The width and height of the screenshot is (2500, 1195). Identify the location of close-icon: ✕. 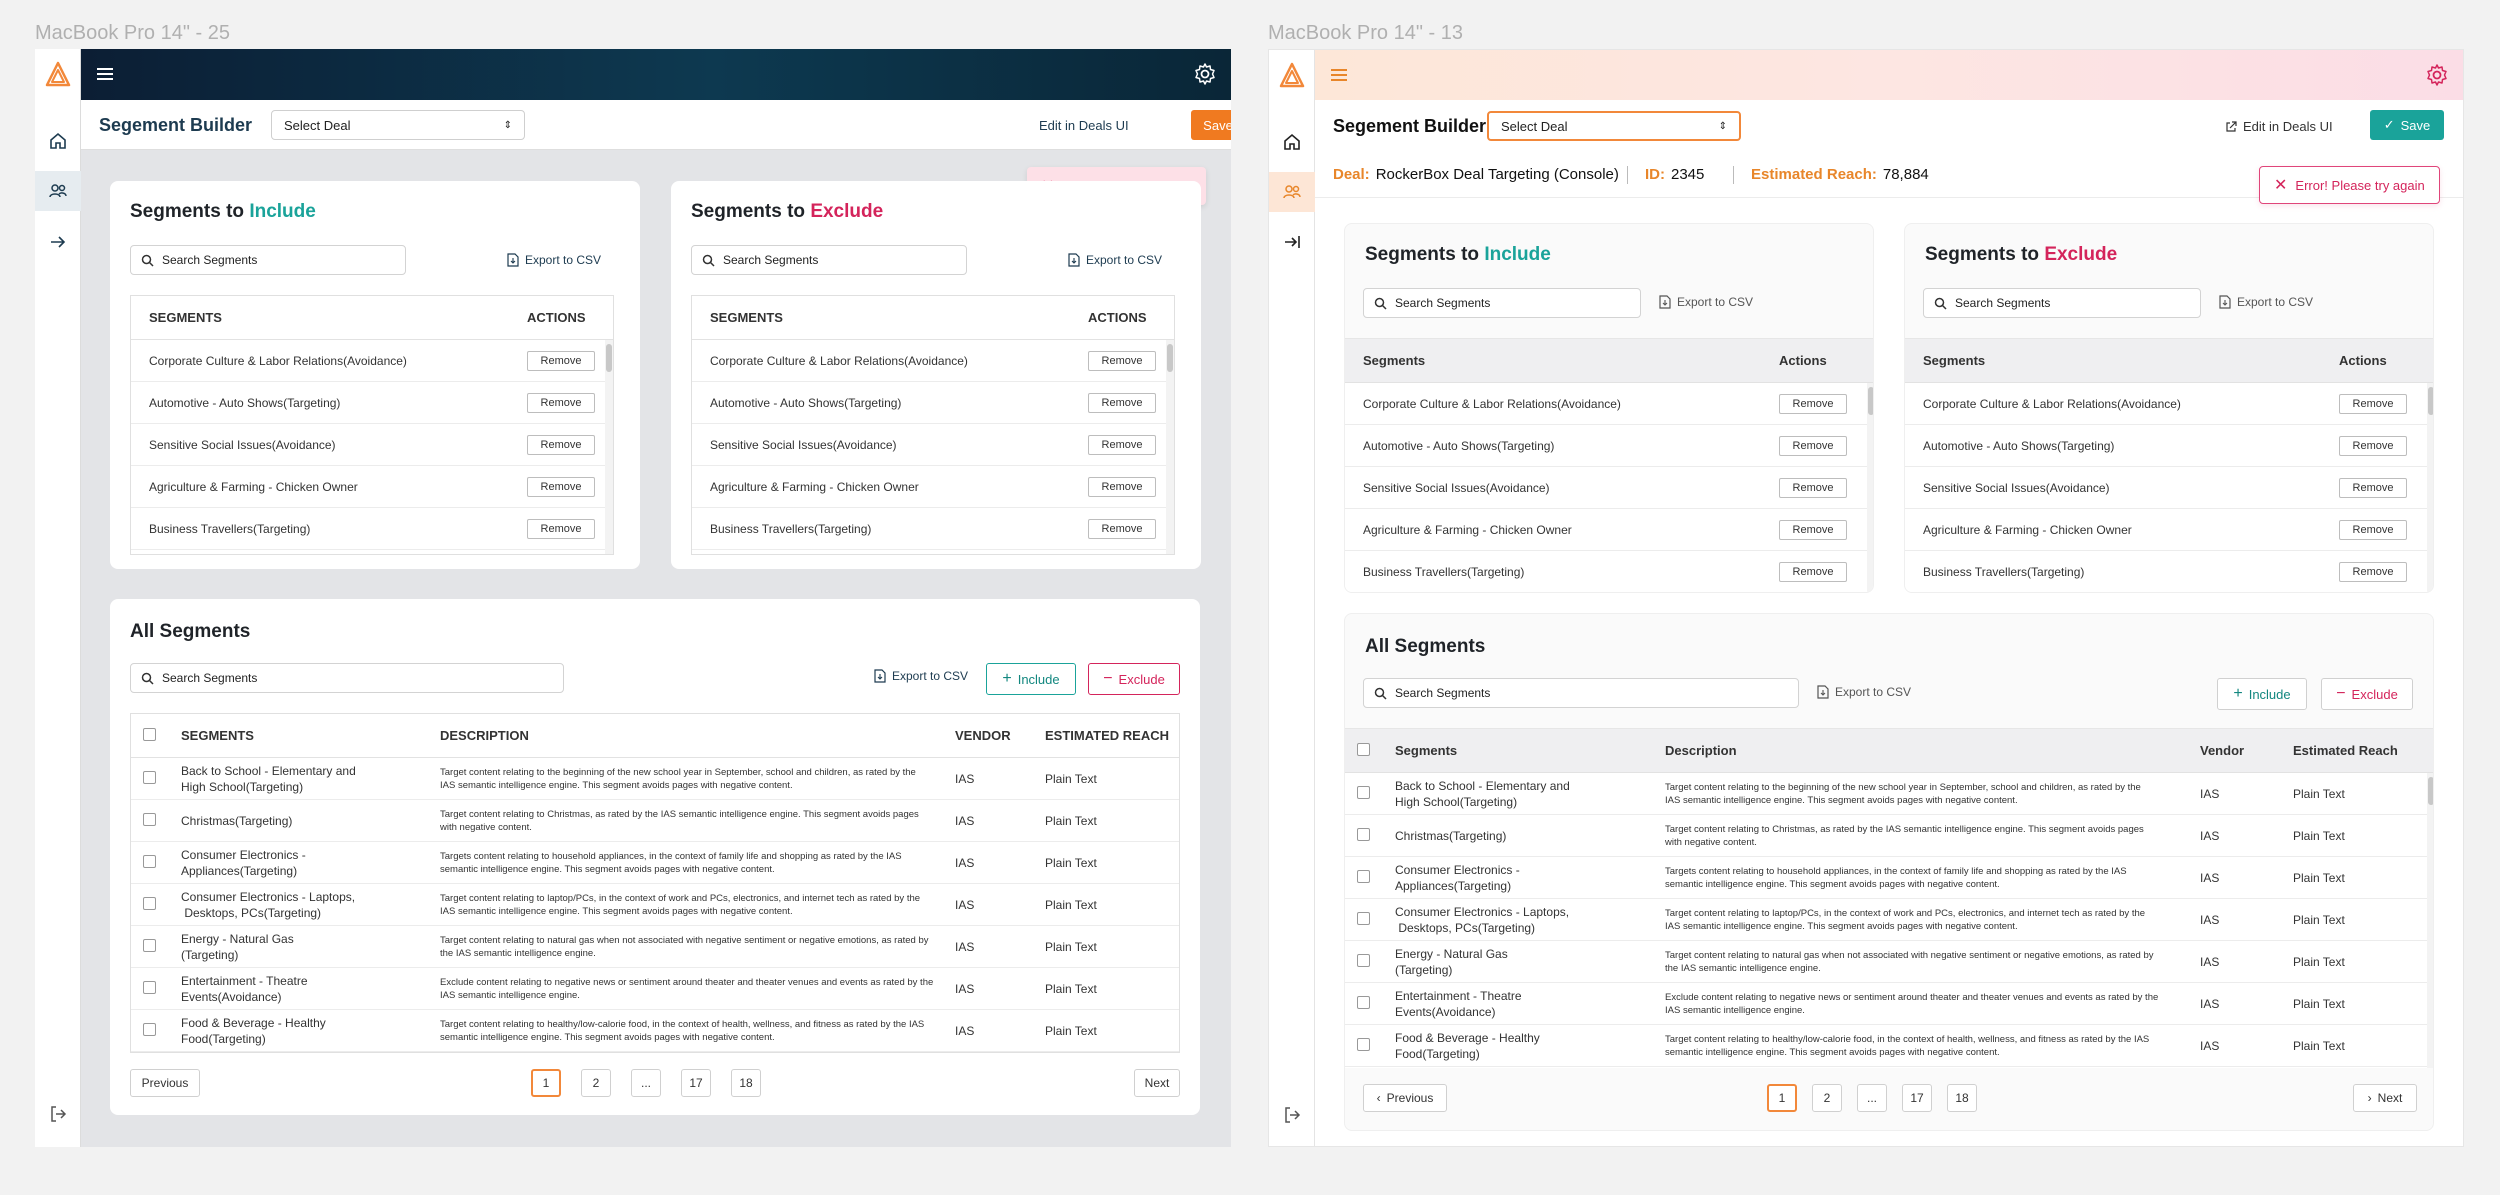
(2280, 185).